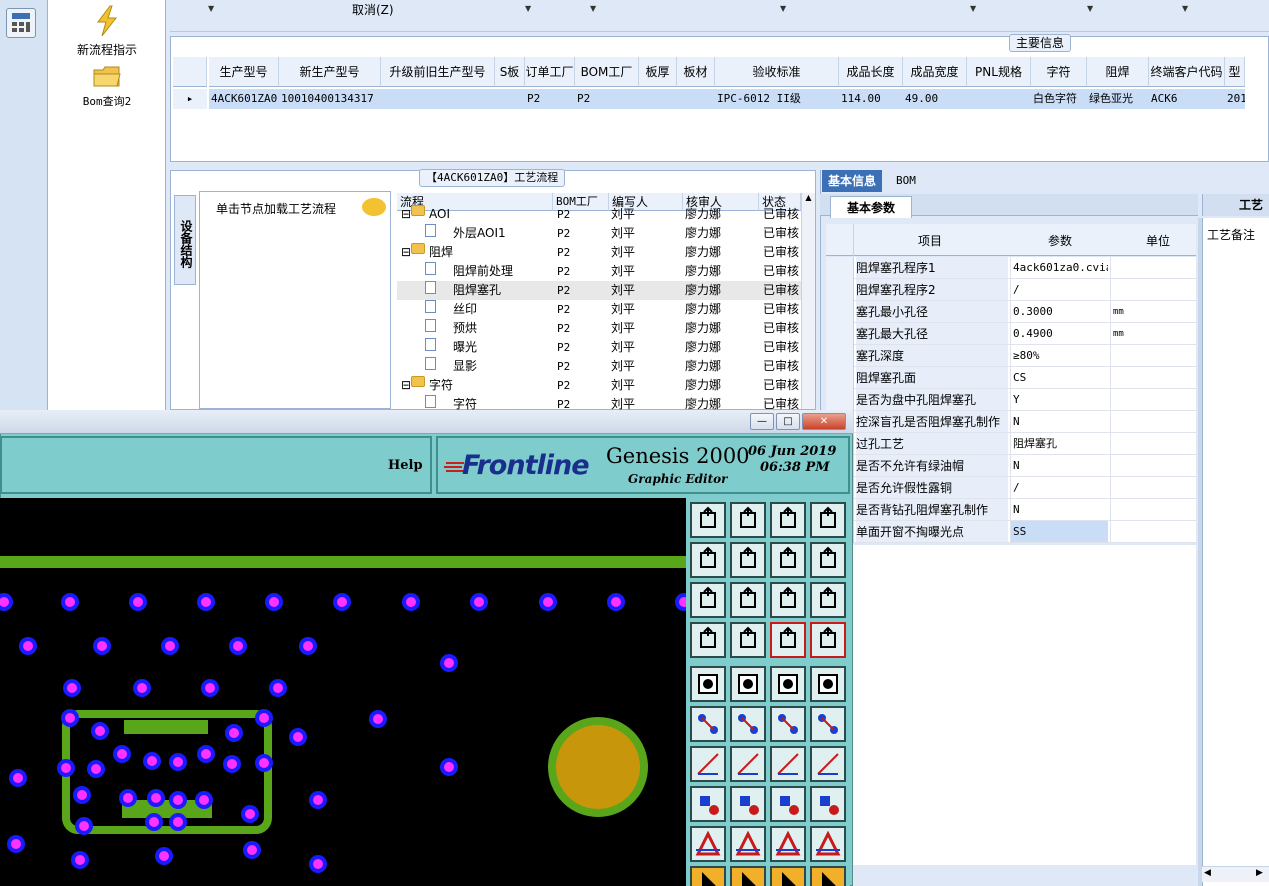 Image resolution: width=1269 pixels, height=886 pixels. Describe the element at coordinates (1059, 99) in the screenshot. I see `grid-cell: 白色字符` at that location.